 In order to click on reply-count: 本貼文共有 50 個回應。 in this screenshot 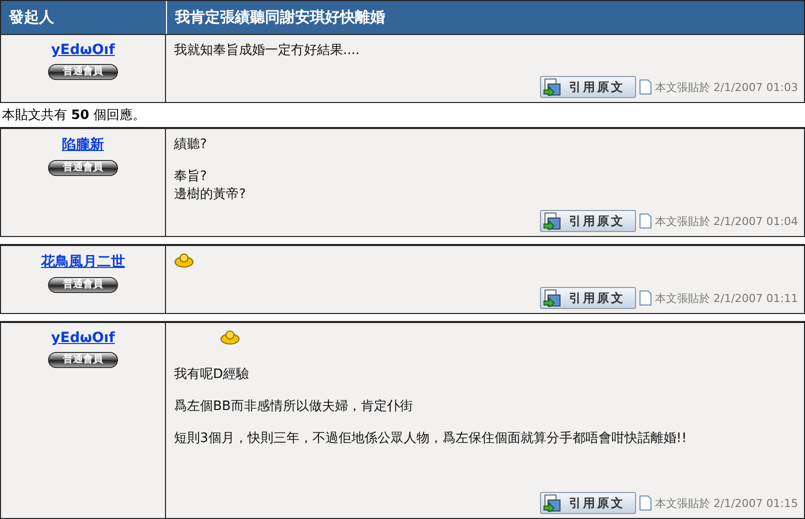, I will do `click(73, 116)`.